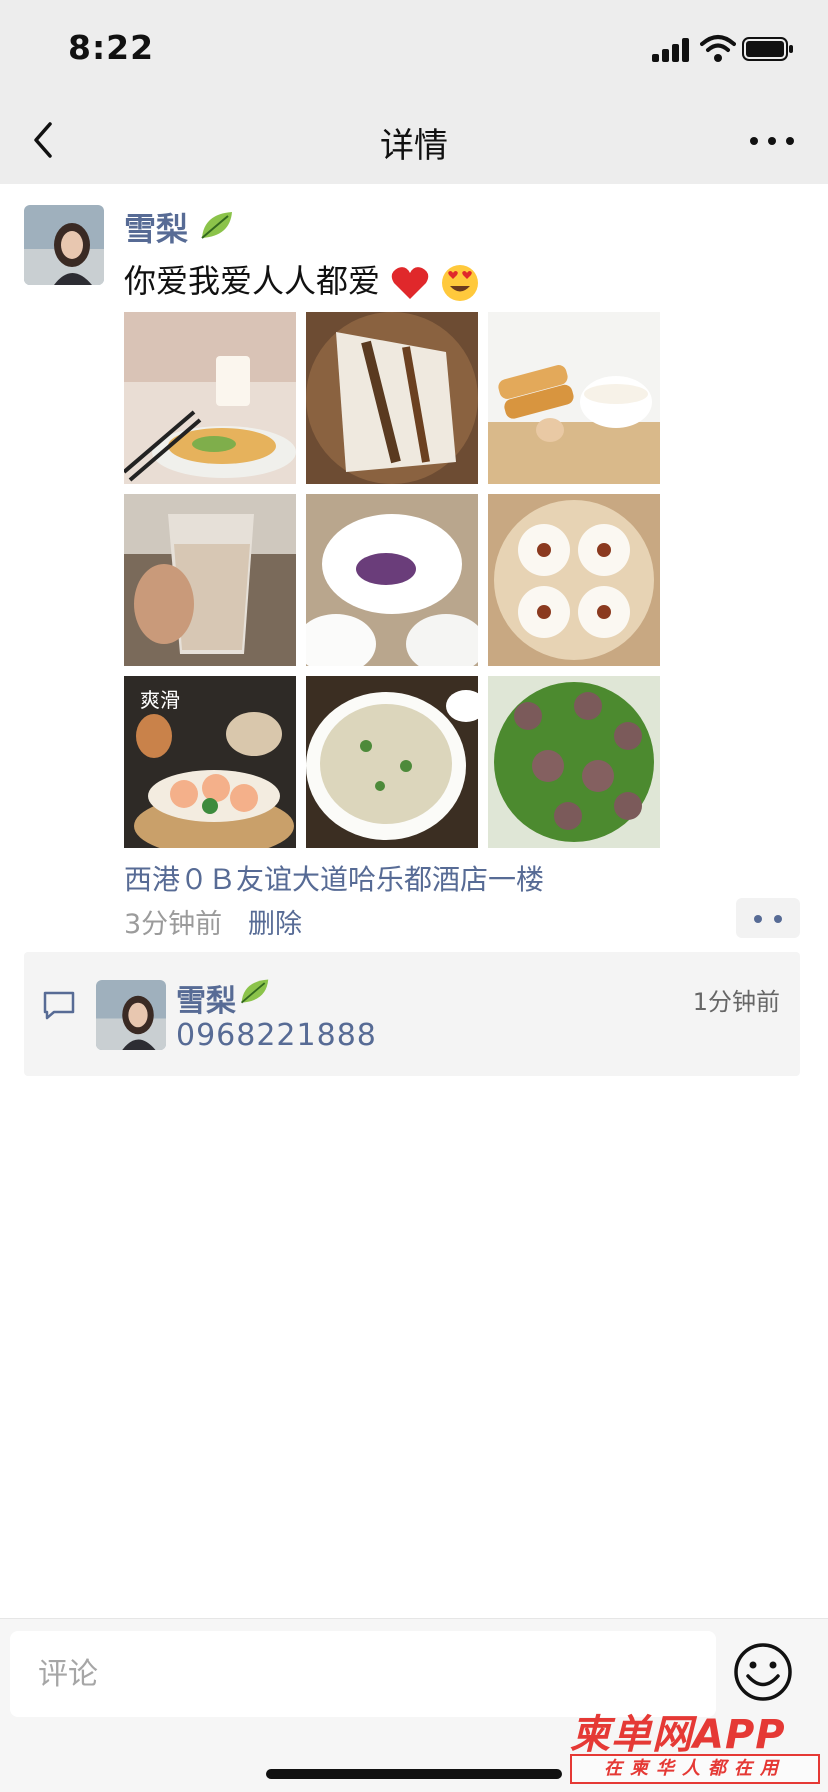  Describe the element at coordinates (767, 49) in the screenshot. I see `battery-icon` at that location.